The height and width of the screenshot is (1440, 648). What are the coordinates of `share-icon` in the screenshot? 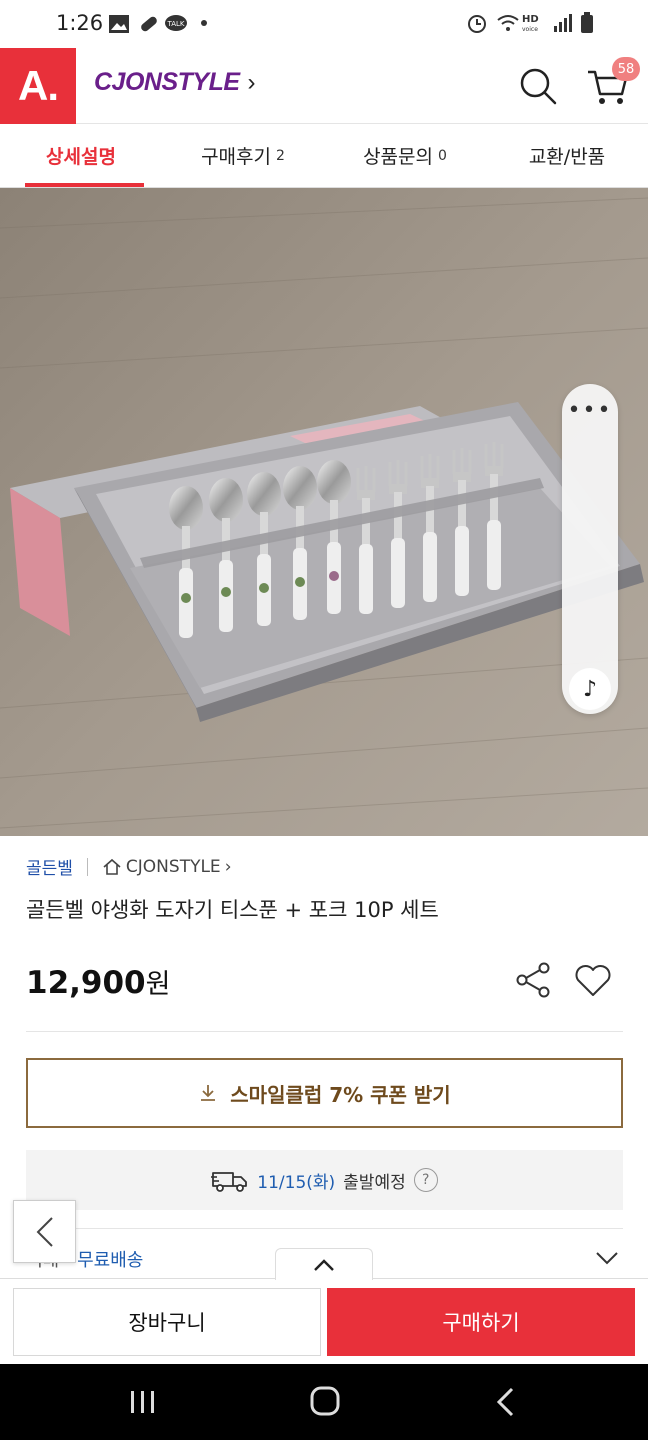 It's located at (534, 980).